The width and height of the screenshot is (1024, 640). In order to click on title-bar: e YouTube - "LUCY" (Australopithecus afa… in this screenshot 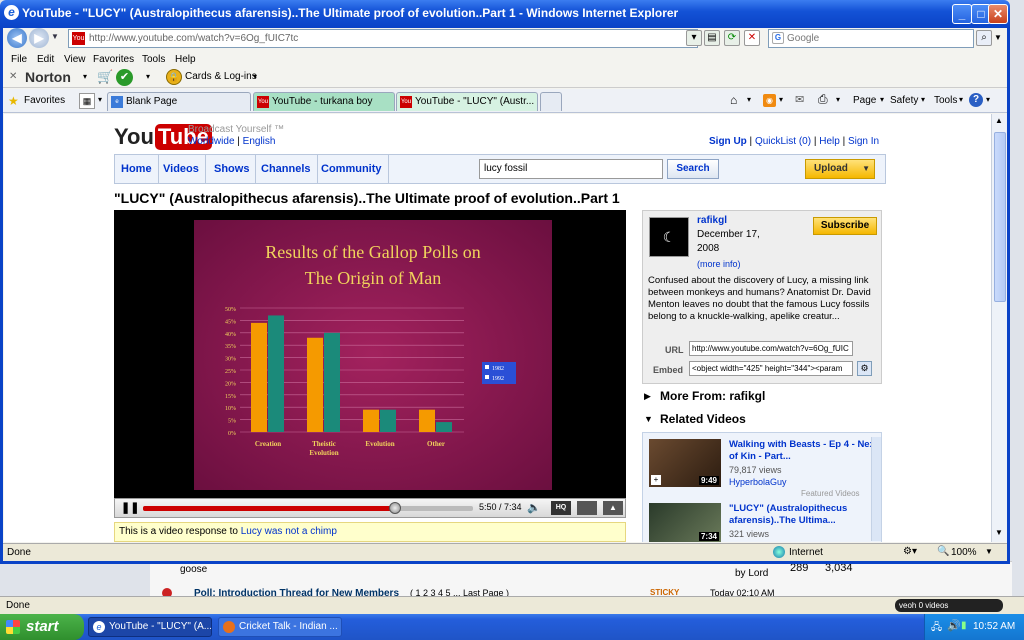, I will do `click(505, 14)`.